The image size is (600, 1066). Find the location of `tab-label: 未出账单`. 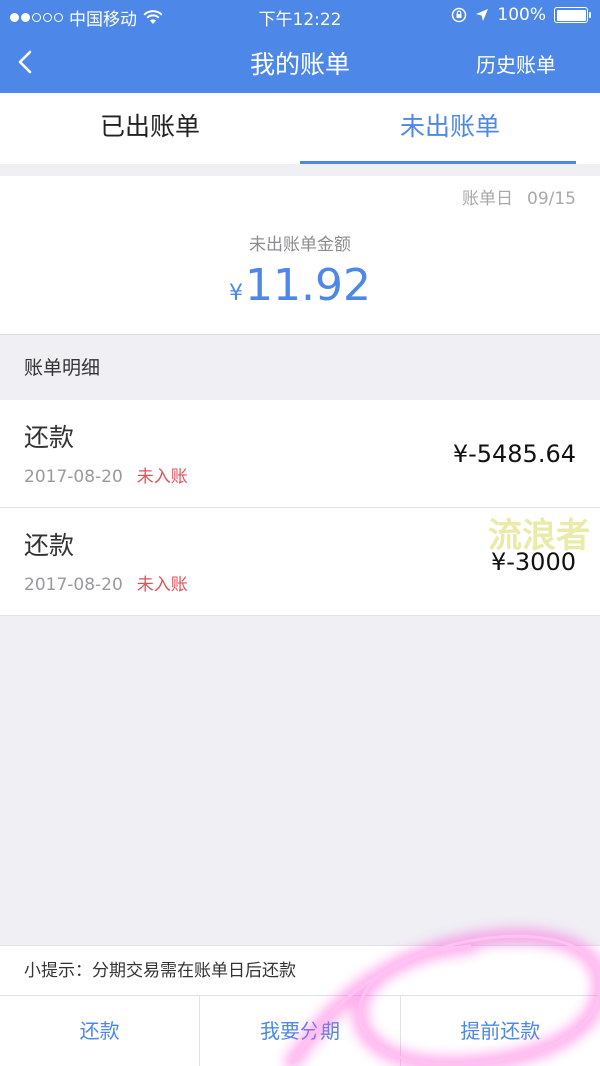

tab-label: 未出账单 is located at coordinates (449, 126).